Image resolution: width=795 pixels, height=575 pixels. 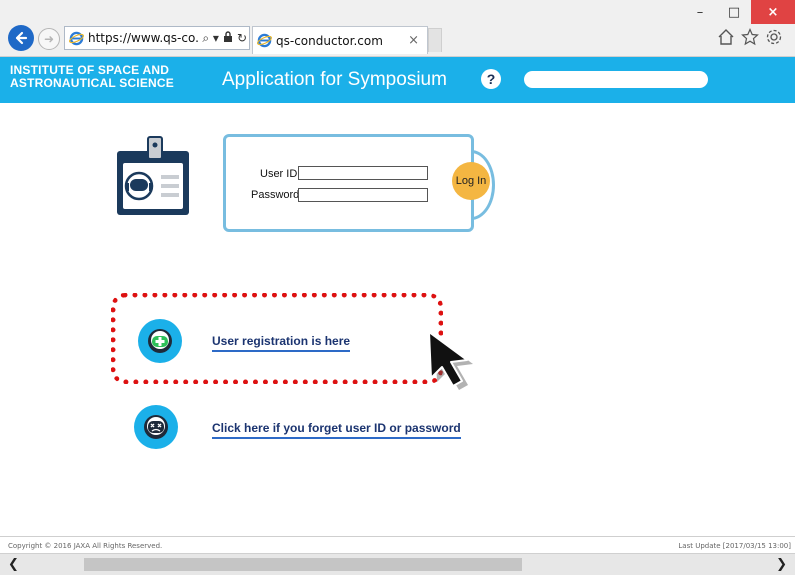 I want to click on astronaut-add-icon, so click(x=160, y=341).